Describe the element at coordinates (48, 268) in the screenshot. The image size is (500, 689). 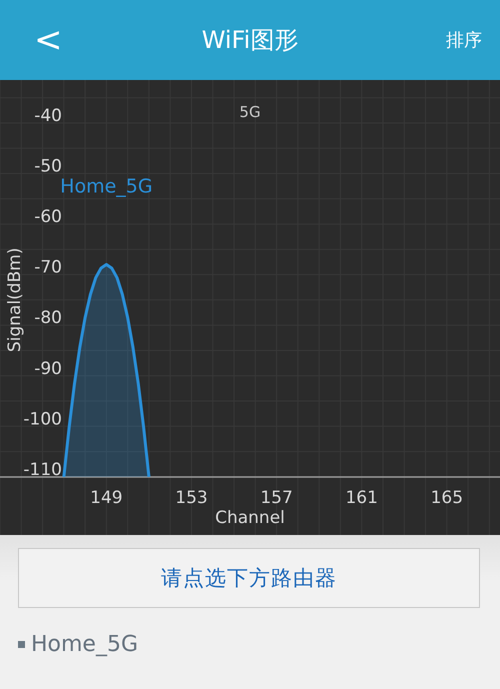
I see `y-tick-label: -70` at that location.